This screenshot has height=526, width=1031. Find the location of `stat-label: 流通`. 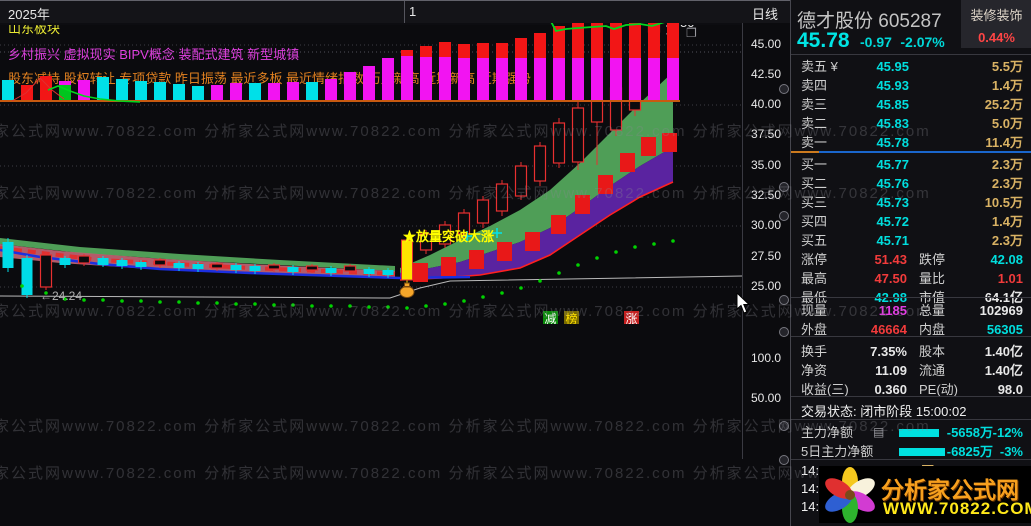

stat-label: 流通 is located at coordinates (932, 370).